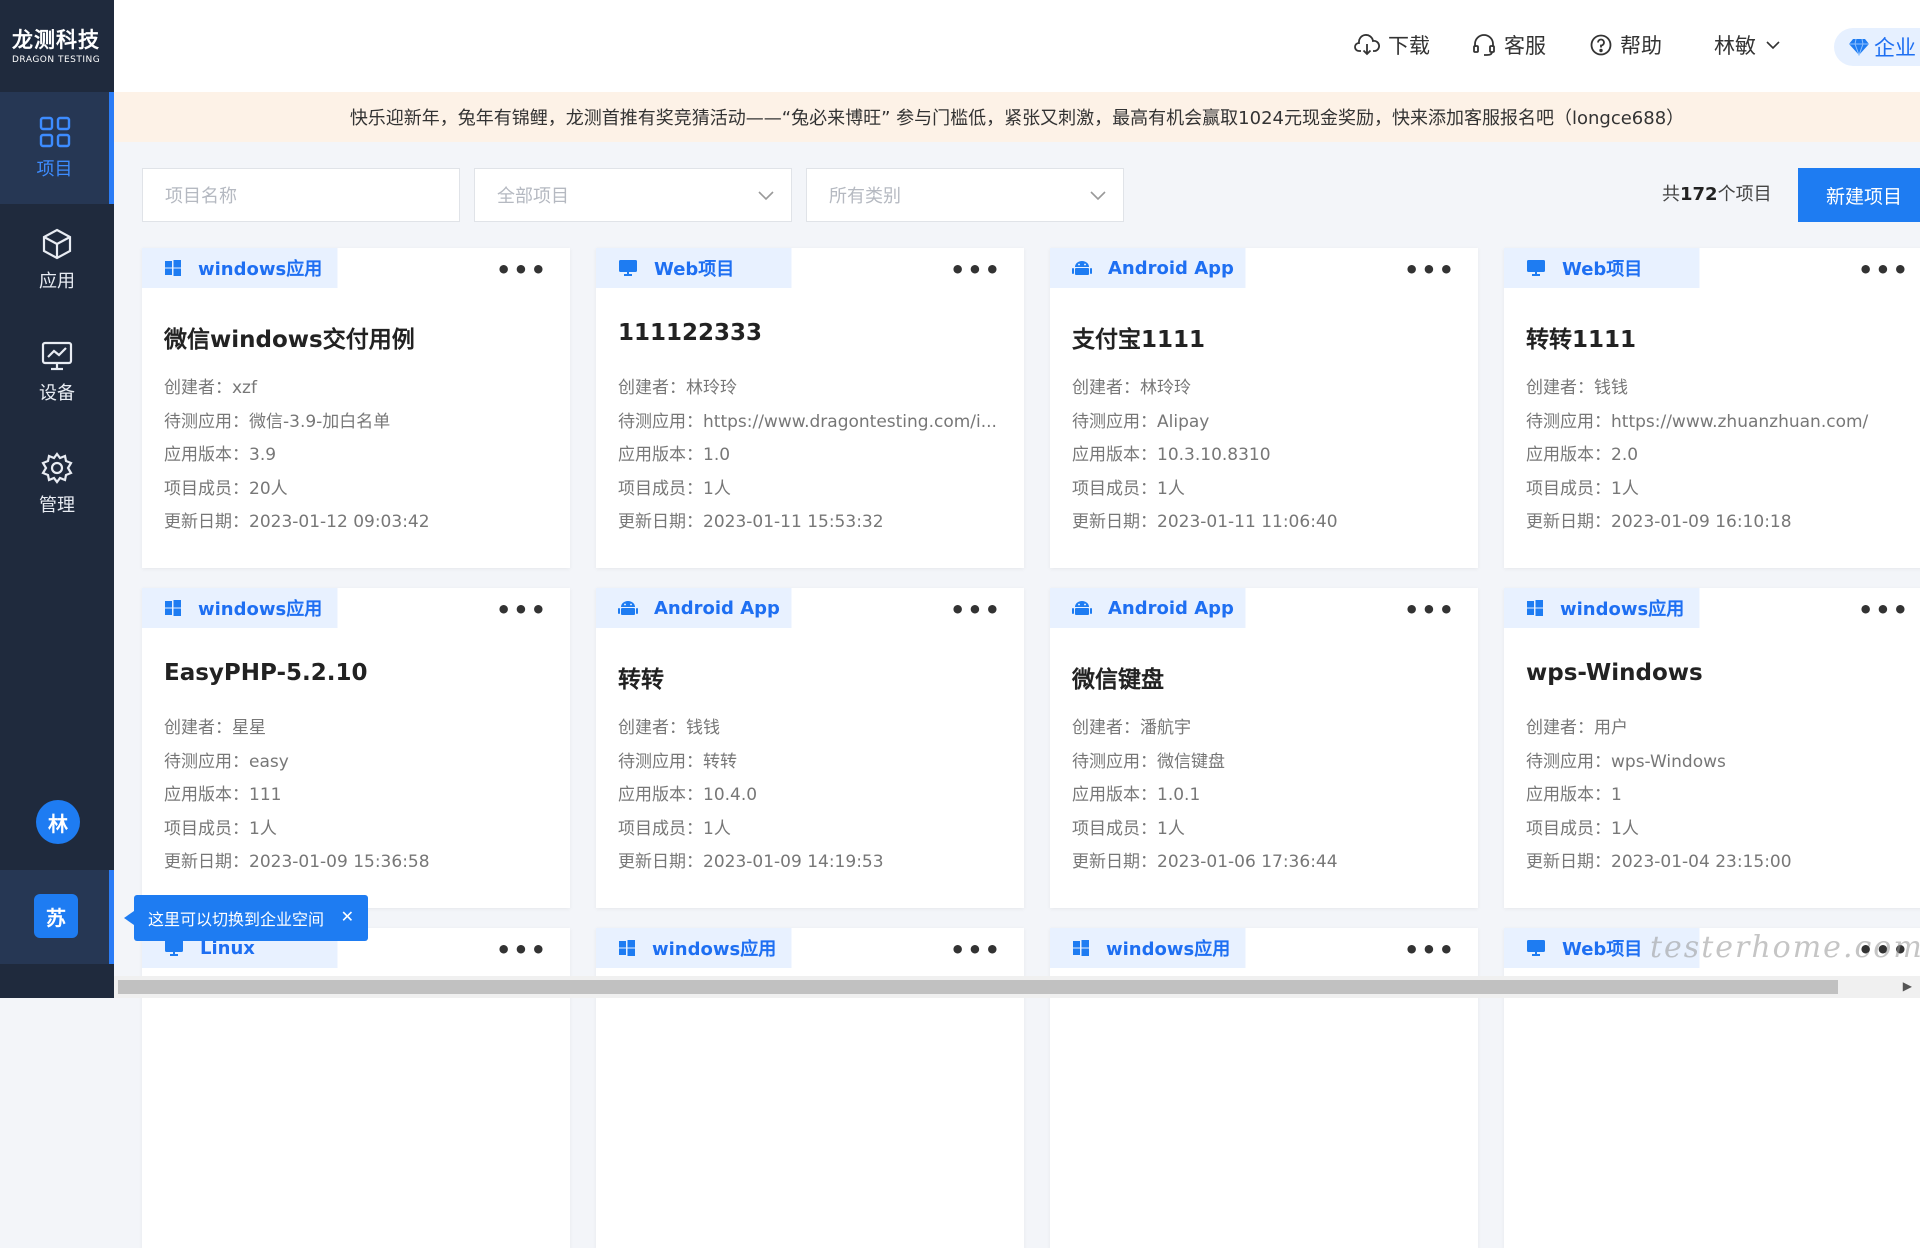  Describe the element at coordinates (1907, 986) in the screenshot. I see `scroll-right-arrow-icon: ▶` at that location.